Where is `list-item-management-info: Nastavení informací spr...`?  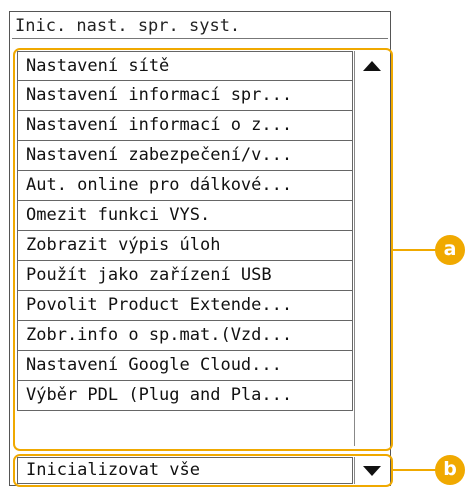 list-item-management-info: Nastavení informací spr... is located at coordinates (185, 96).